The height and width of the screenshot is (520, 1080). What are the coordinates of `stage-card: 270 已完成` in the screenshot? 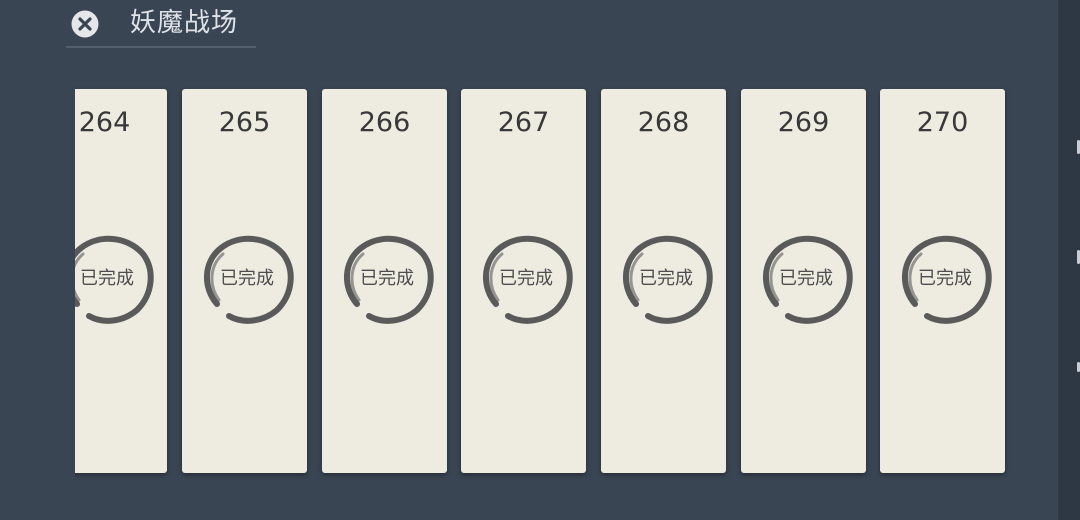 It's located at (942, 281).